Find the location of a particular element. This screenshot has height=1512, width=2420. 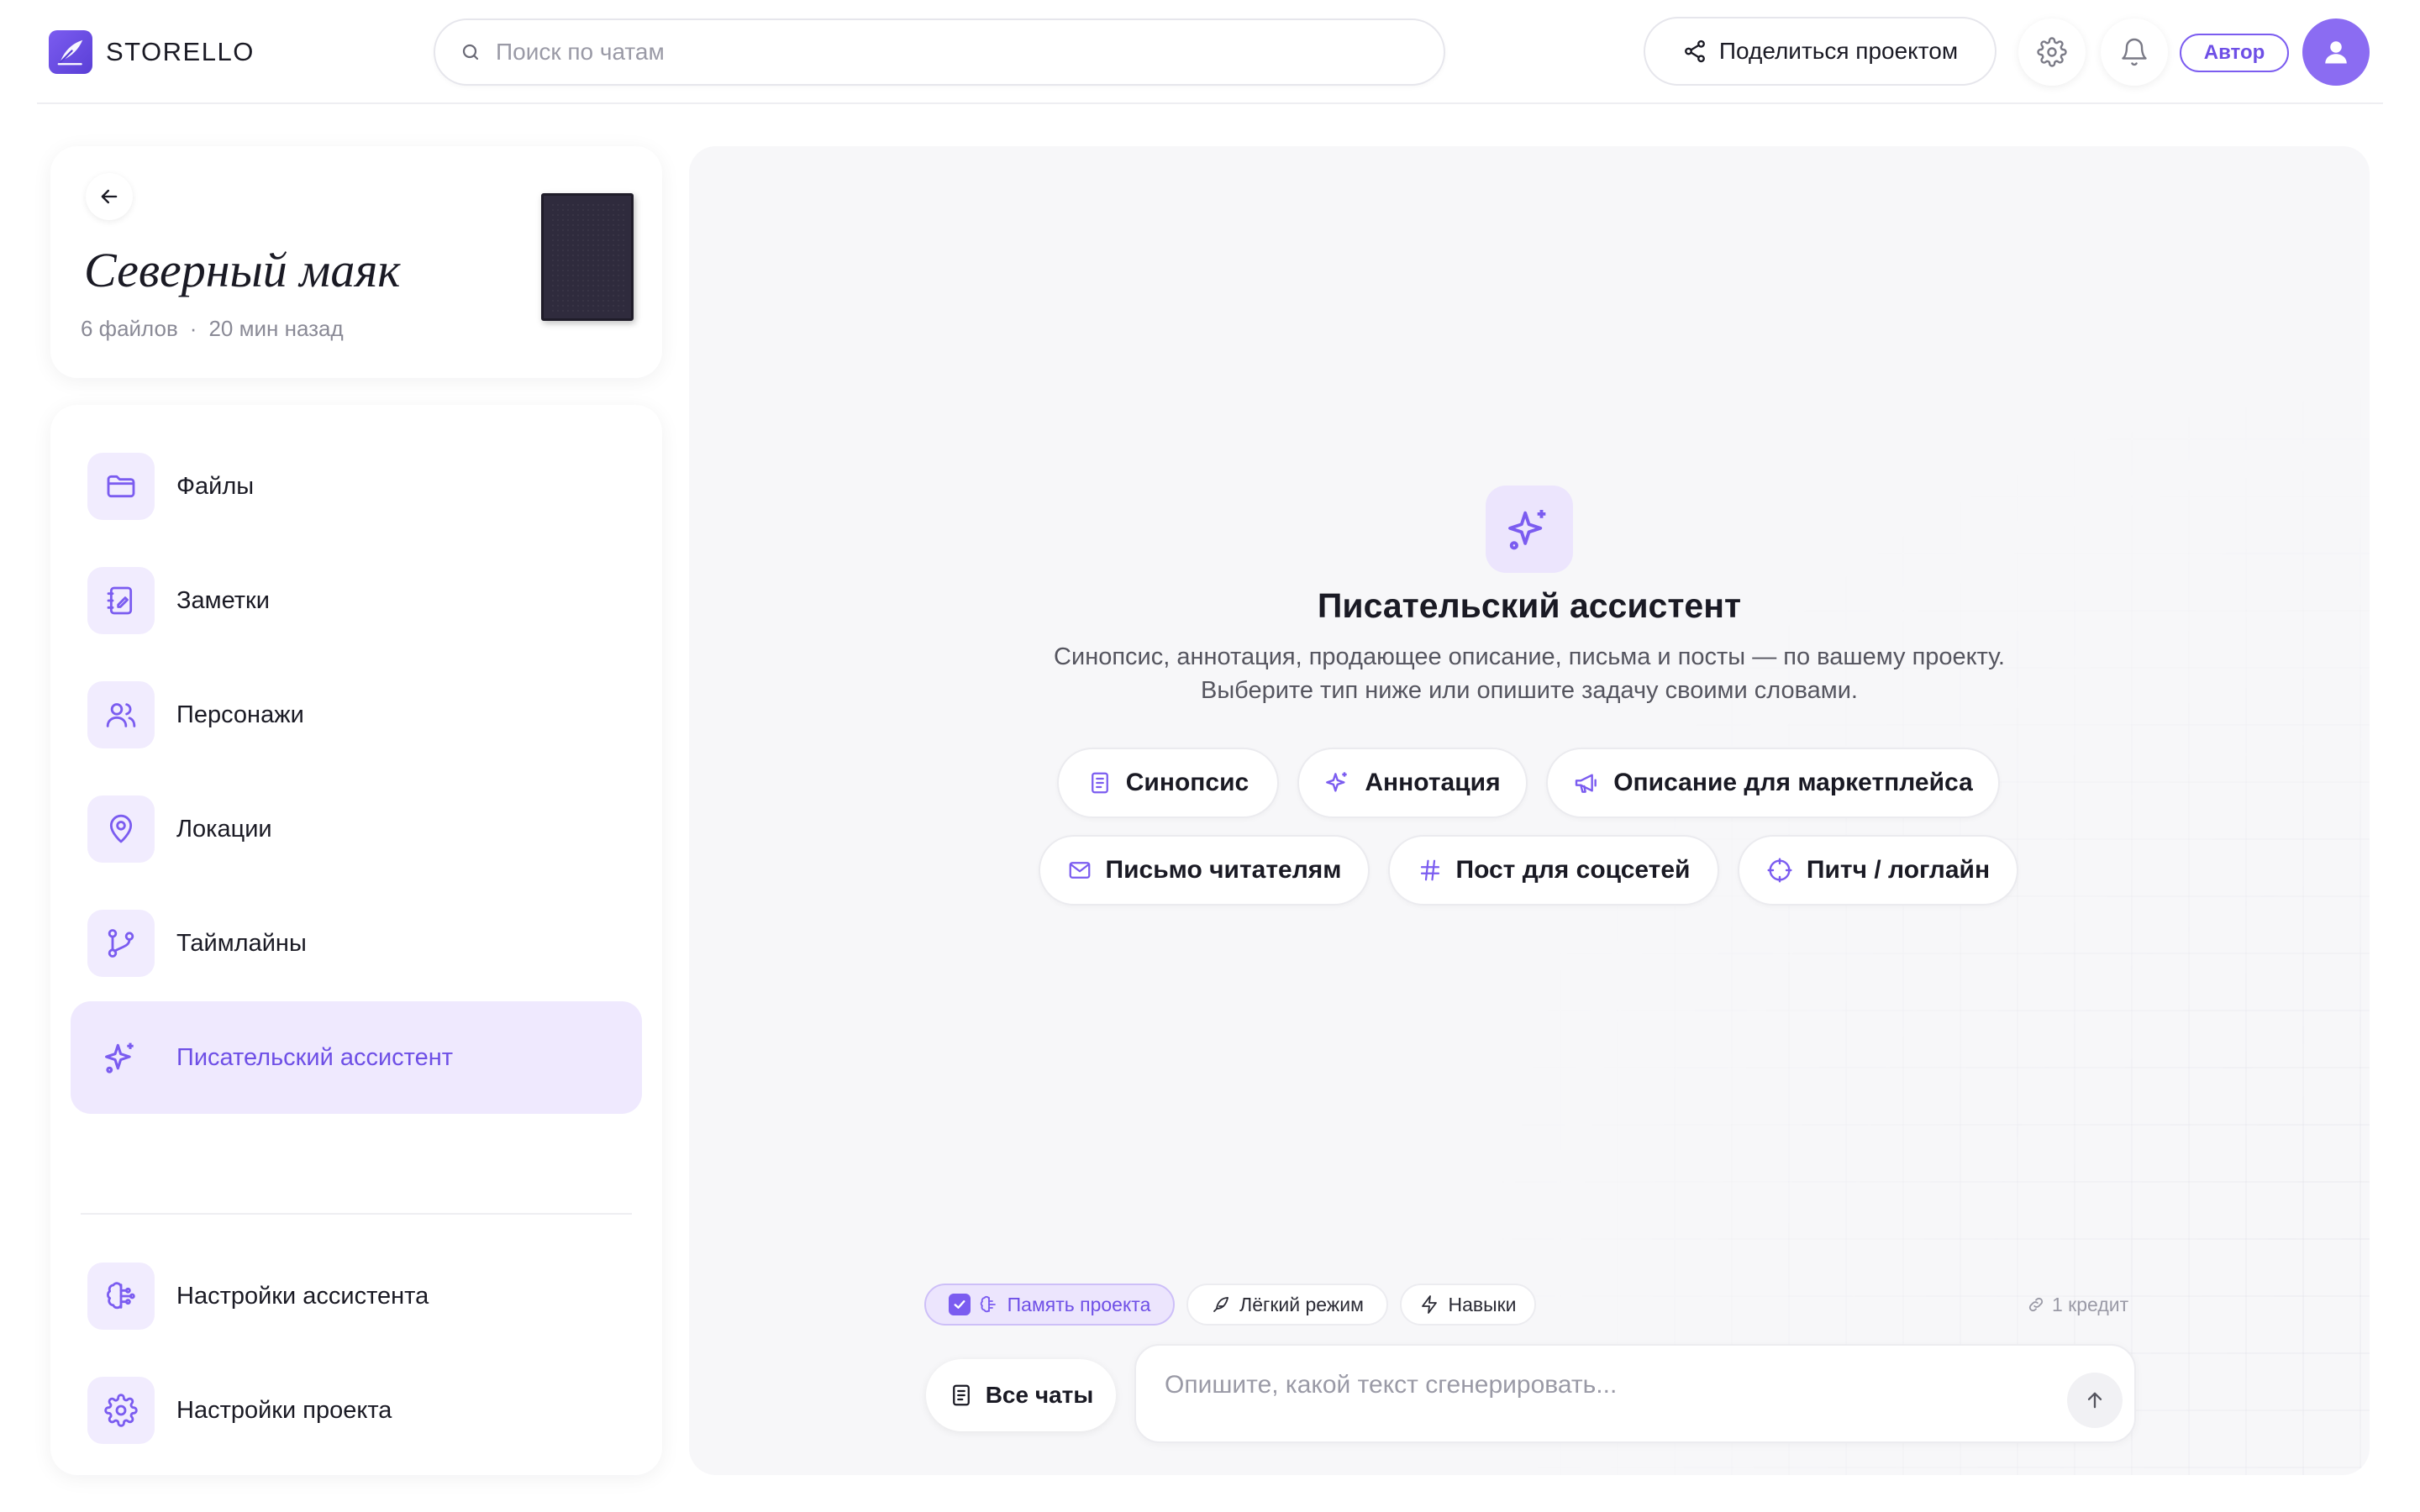

suggestion-synopsis: Синопсис is located at coordinates (1168, 783).